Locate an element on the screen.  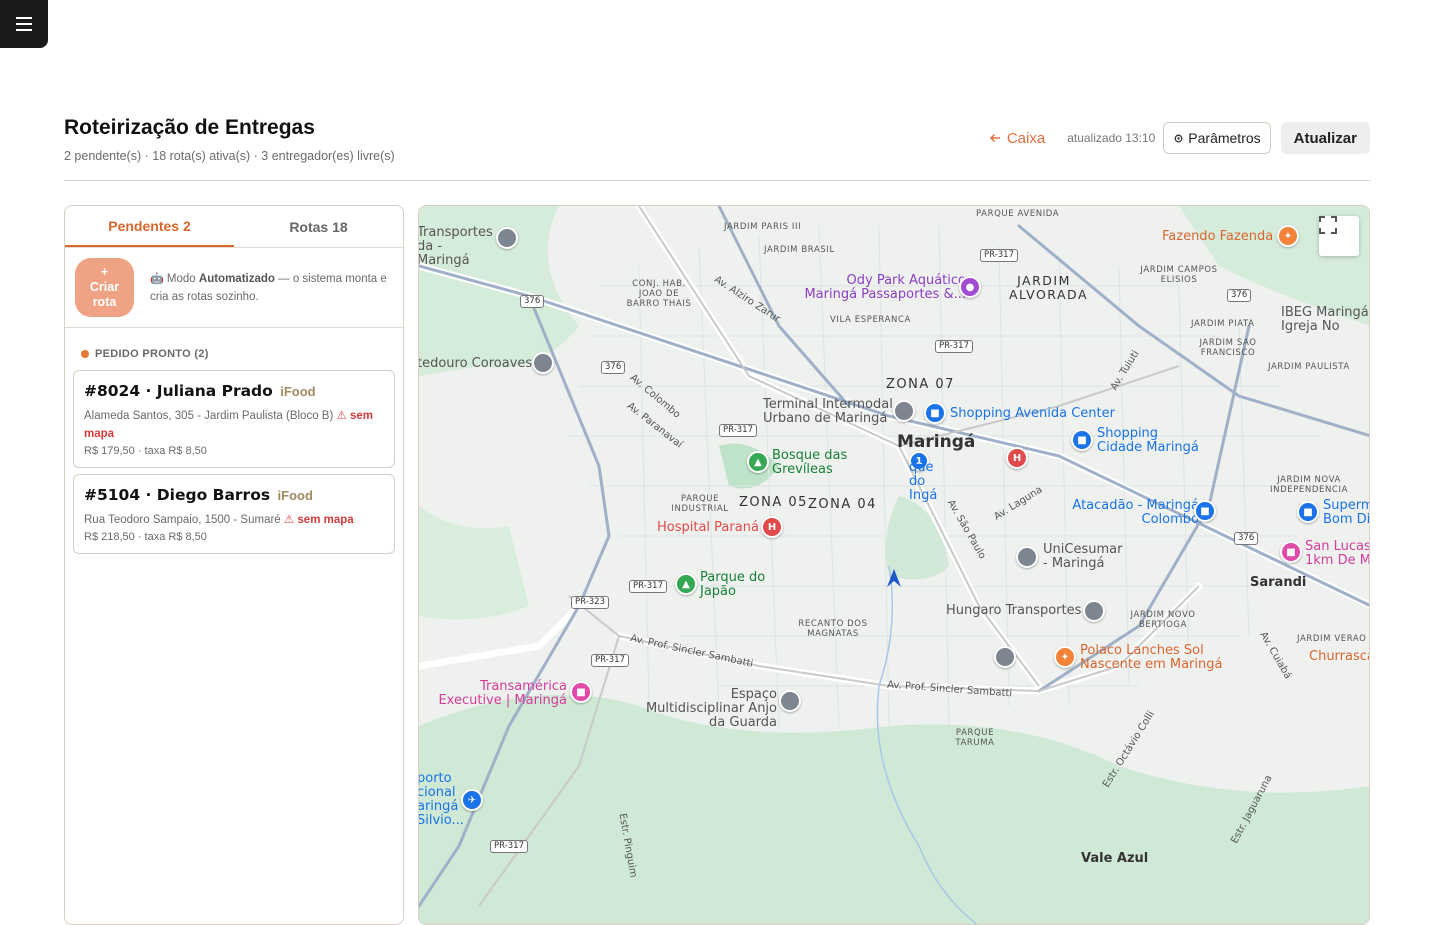
gear-icon is located at coordinates (1178, 138).